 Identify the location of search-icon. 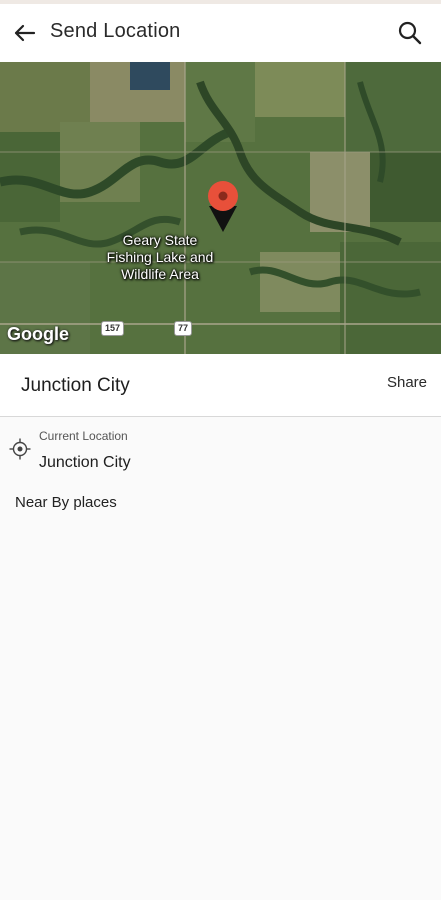
(410, 33).